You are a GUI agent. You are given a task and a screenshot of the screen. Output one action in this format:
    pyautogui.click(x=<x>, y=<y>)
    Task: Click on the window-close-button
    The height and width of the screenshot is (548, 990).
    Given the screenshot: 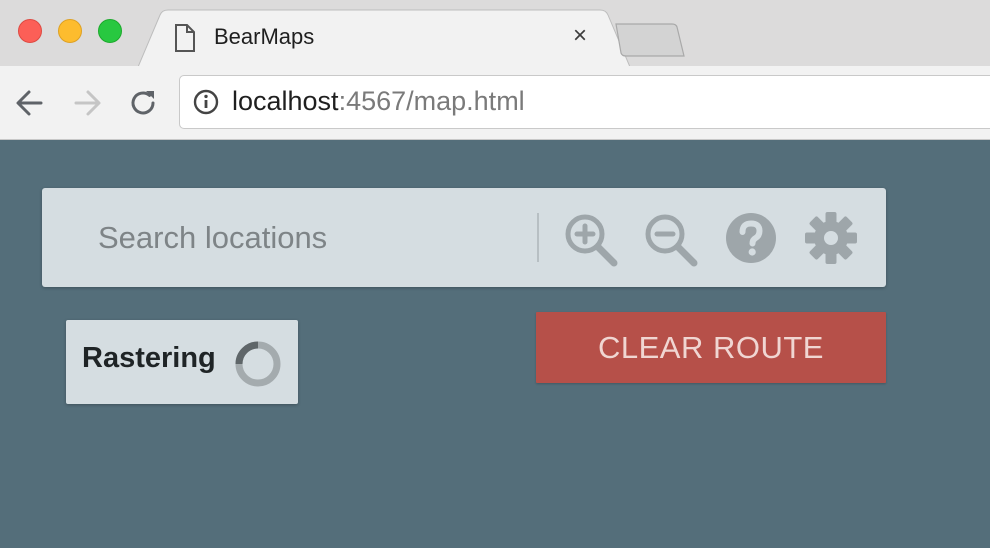 What is the action you would take?
    pyautogui.click(x=30, y=31)
    